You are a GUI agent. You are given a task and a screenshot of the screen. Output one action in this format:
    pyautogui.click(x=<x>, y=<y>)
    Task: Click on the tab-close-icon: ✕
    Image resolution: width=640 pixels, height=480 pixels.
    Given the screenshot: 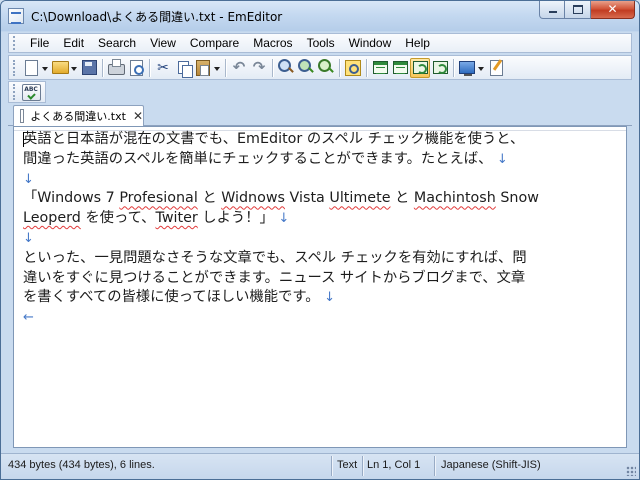 What is the action you would take?
    pyautogui.click(x=138, y=116)
    